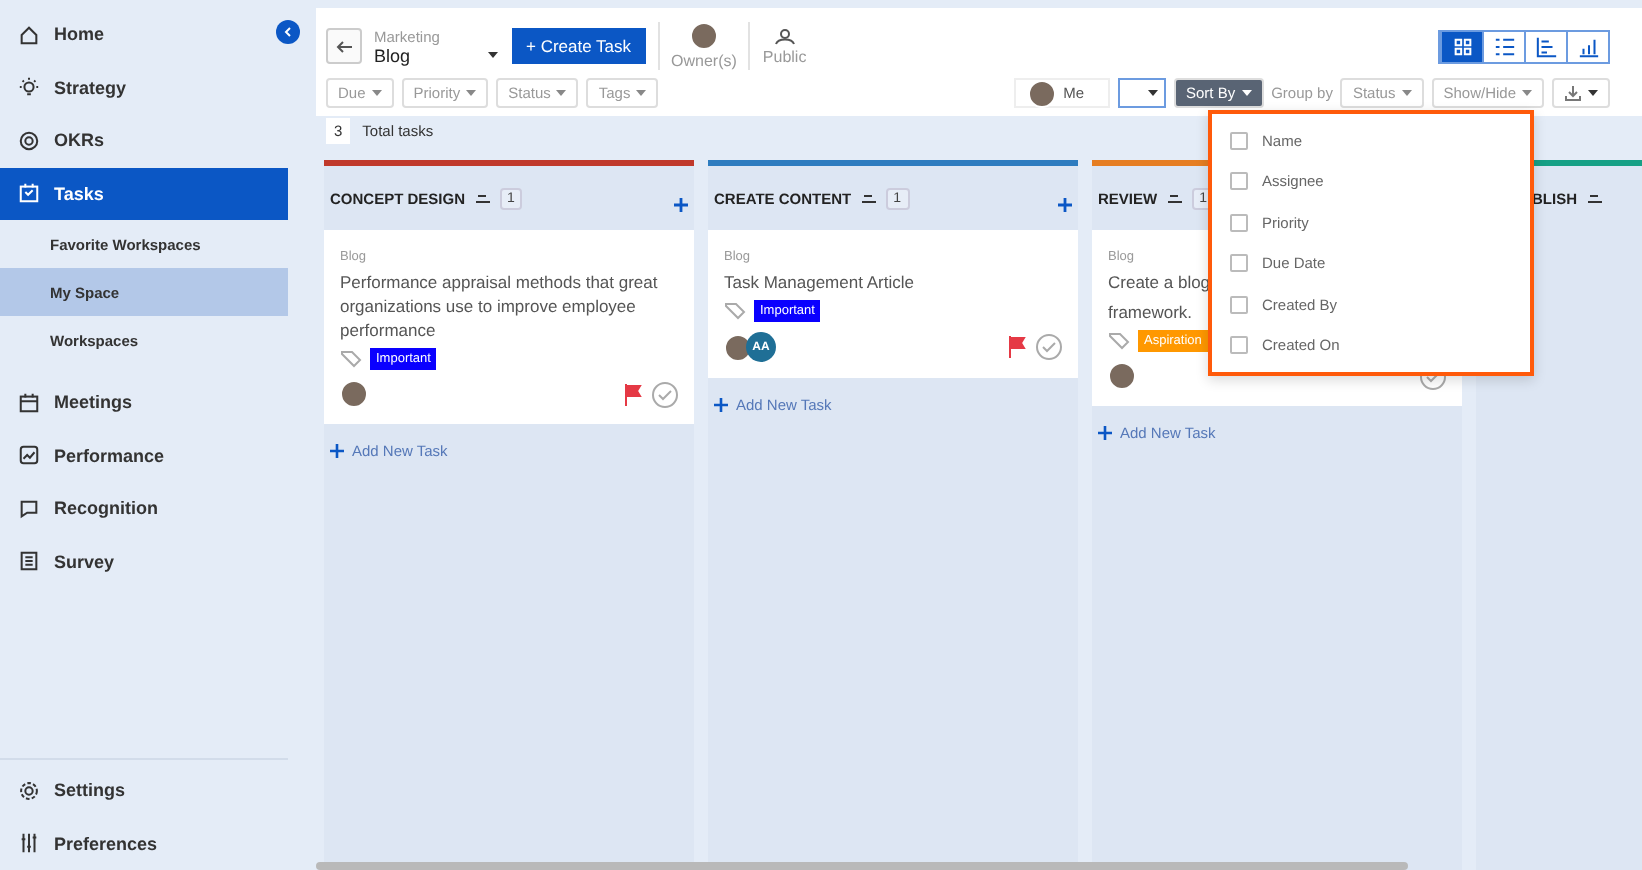 This screenshot has height=870, width=1642. What do you see at coordinates (144, 790) in the screenshot?
I see `nav-item: Settings` at bounding box center [144, 790].